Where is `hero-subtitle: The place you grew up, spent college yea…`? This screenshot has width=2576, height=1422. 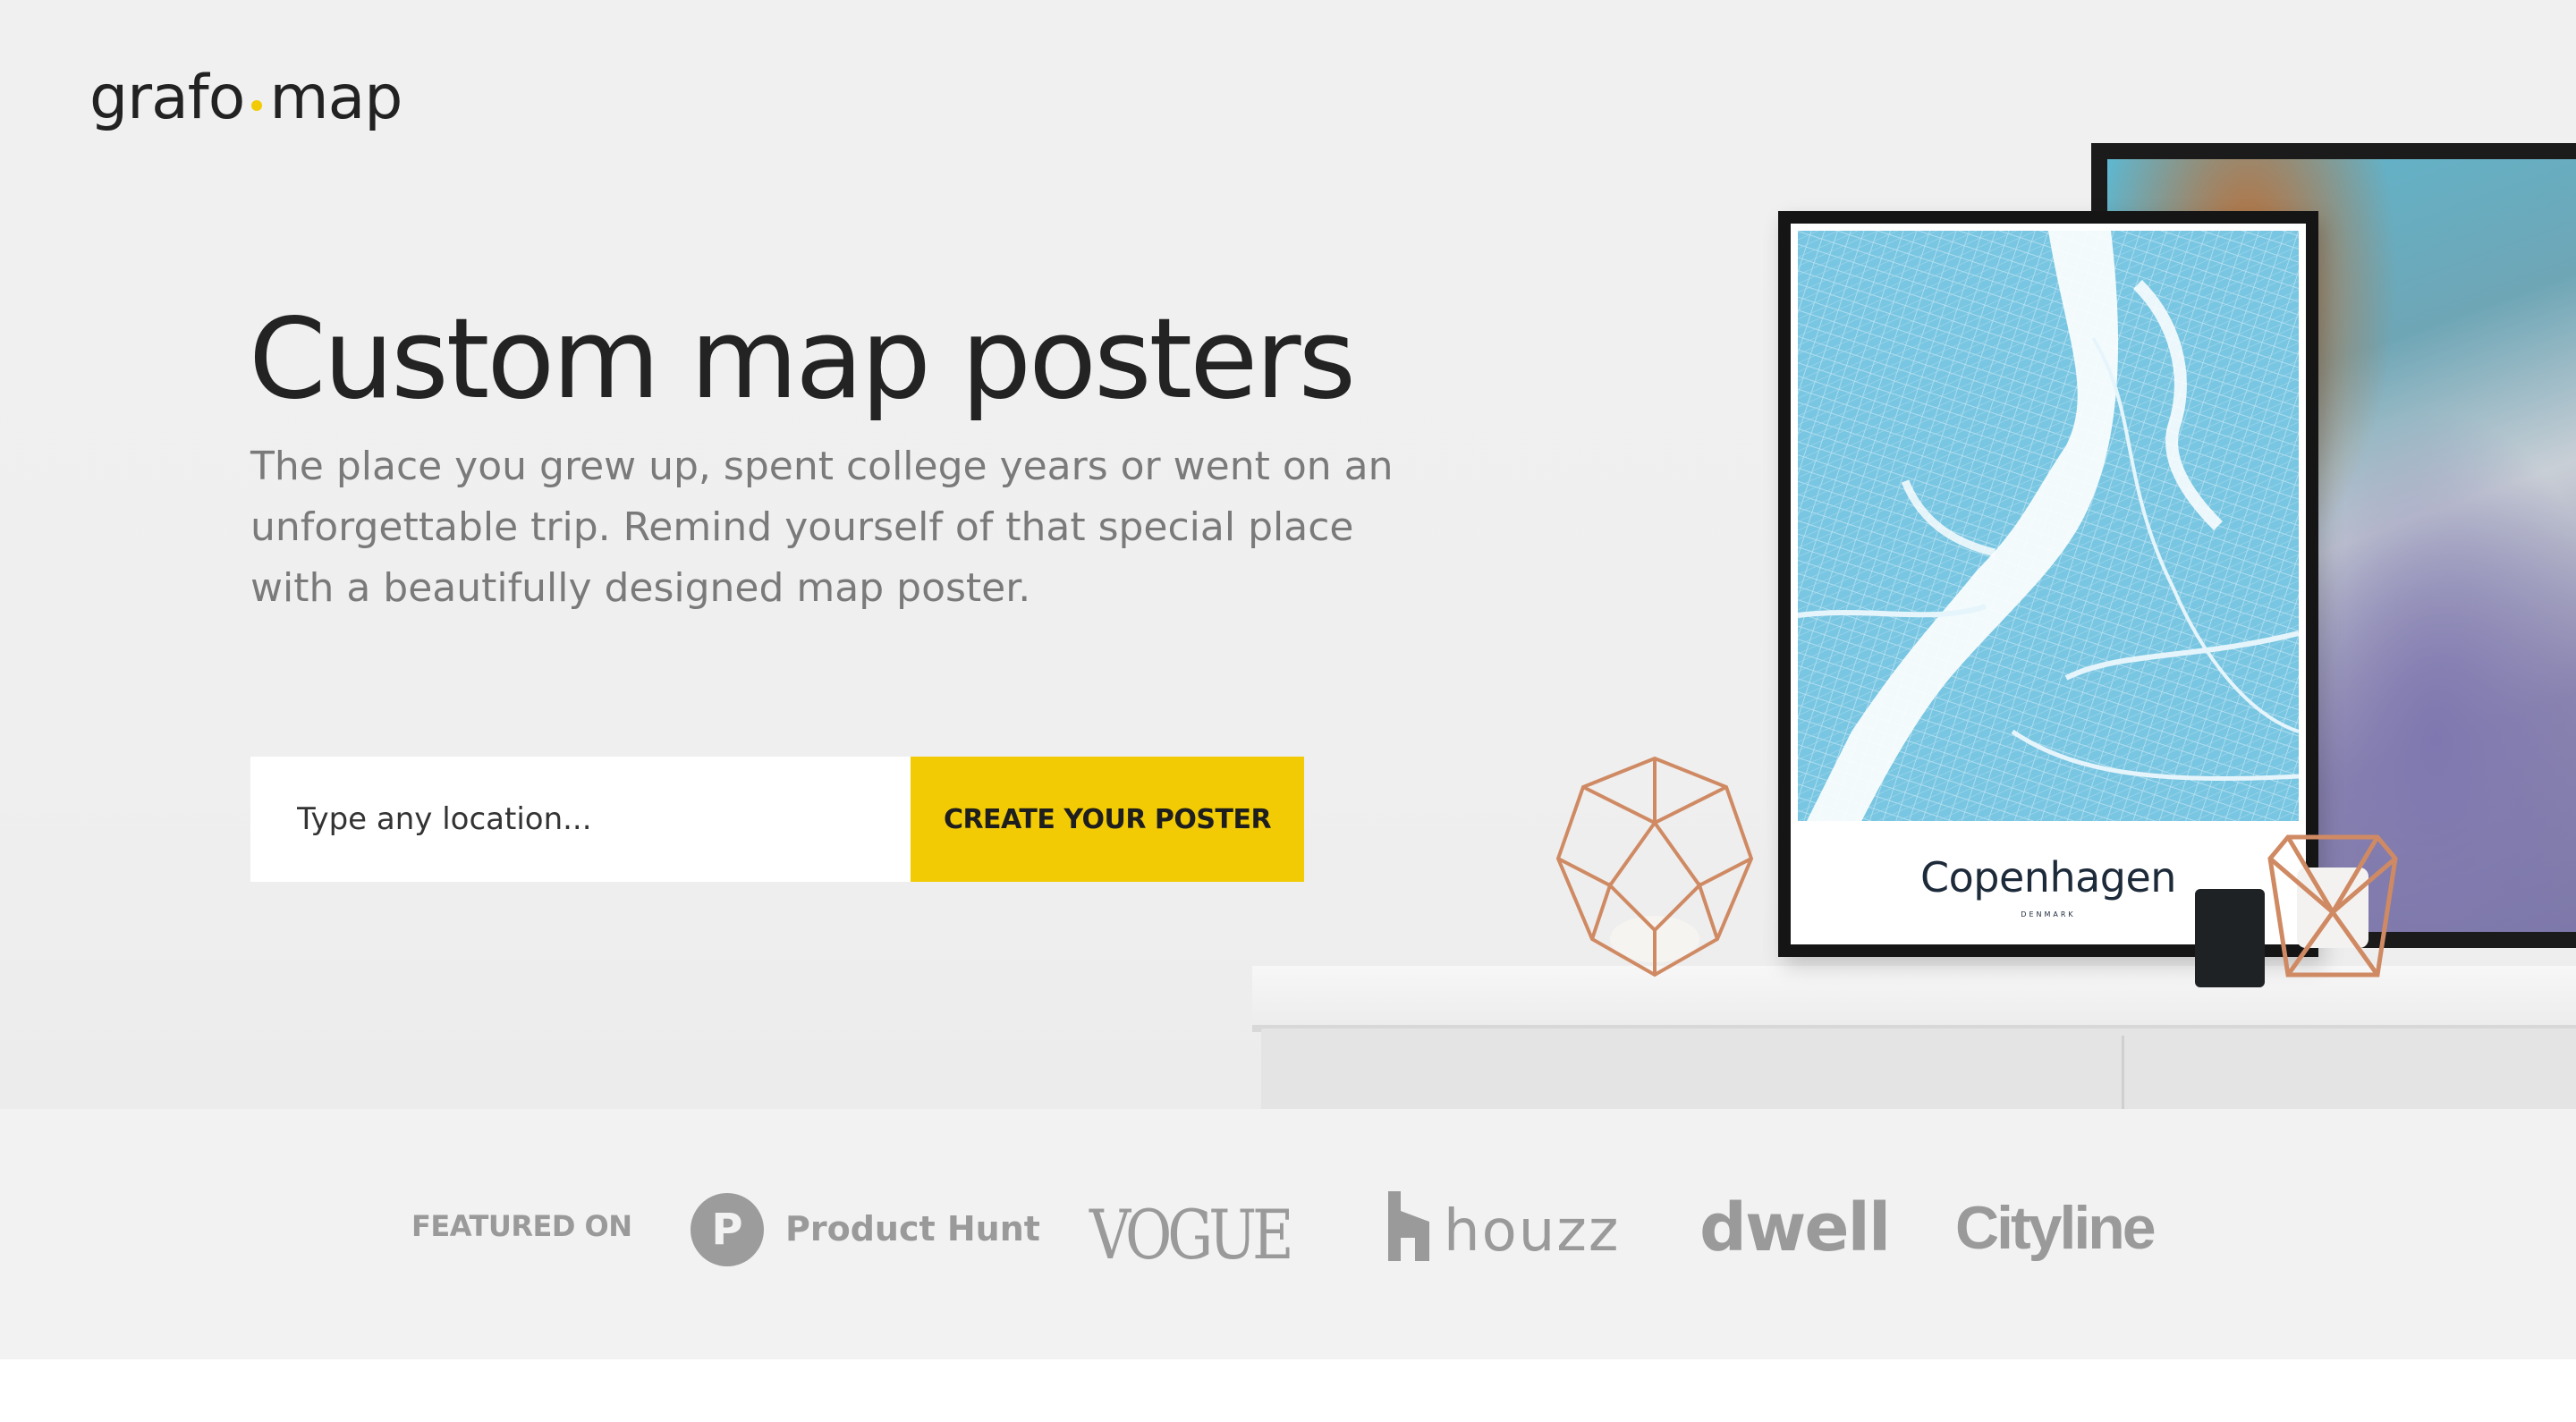 hero-subtitle: The place you grew up, spent college yea… is located at coordinates (822, 527).